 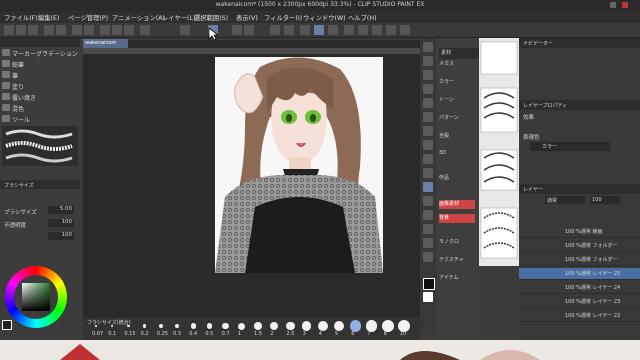 What do you see at coordinates (33, 30) in the screenshot?
I see `save-icon` at bounding box center [33, 30].